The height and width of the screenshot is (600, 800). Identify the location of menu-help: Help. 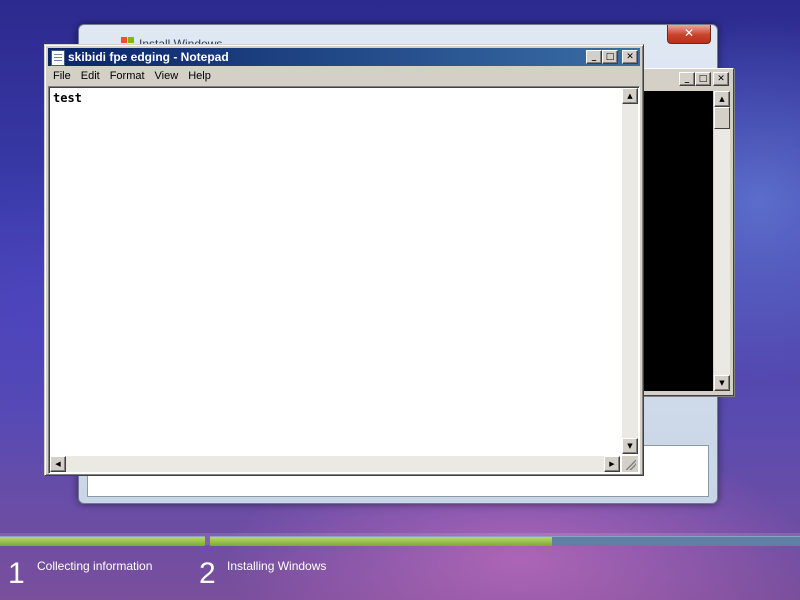
(199, 76).